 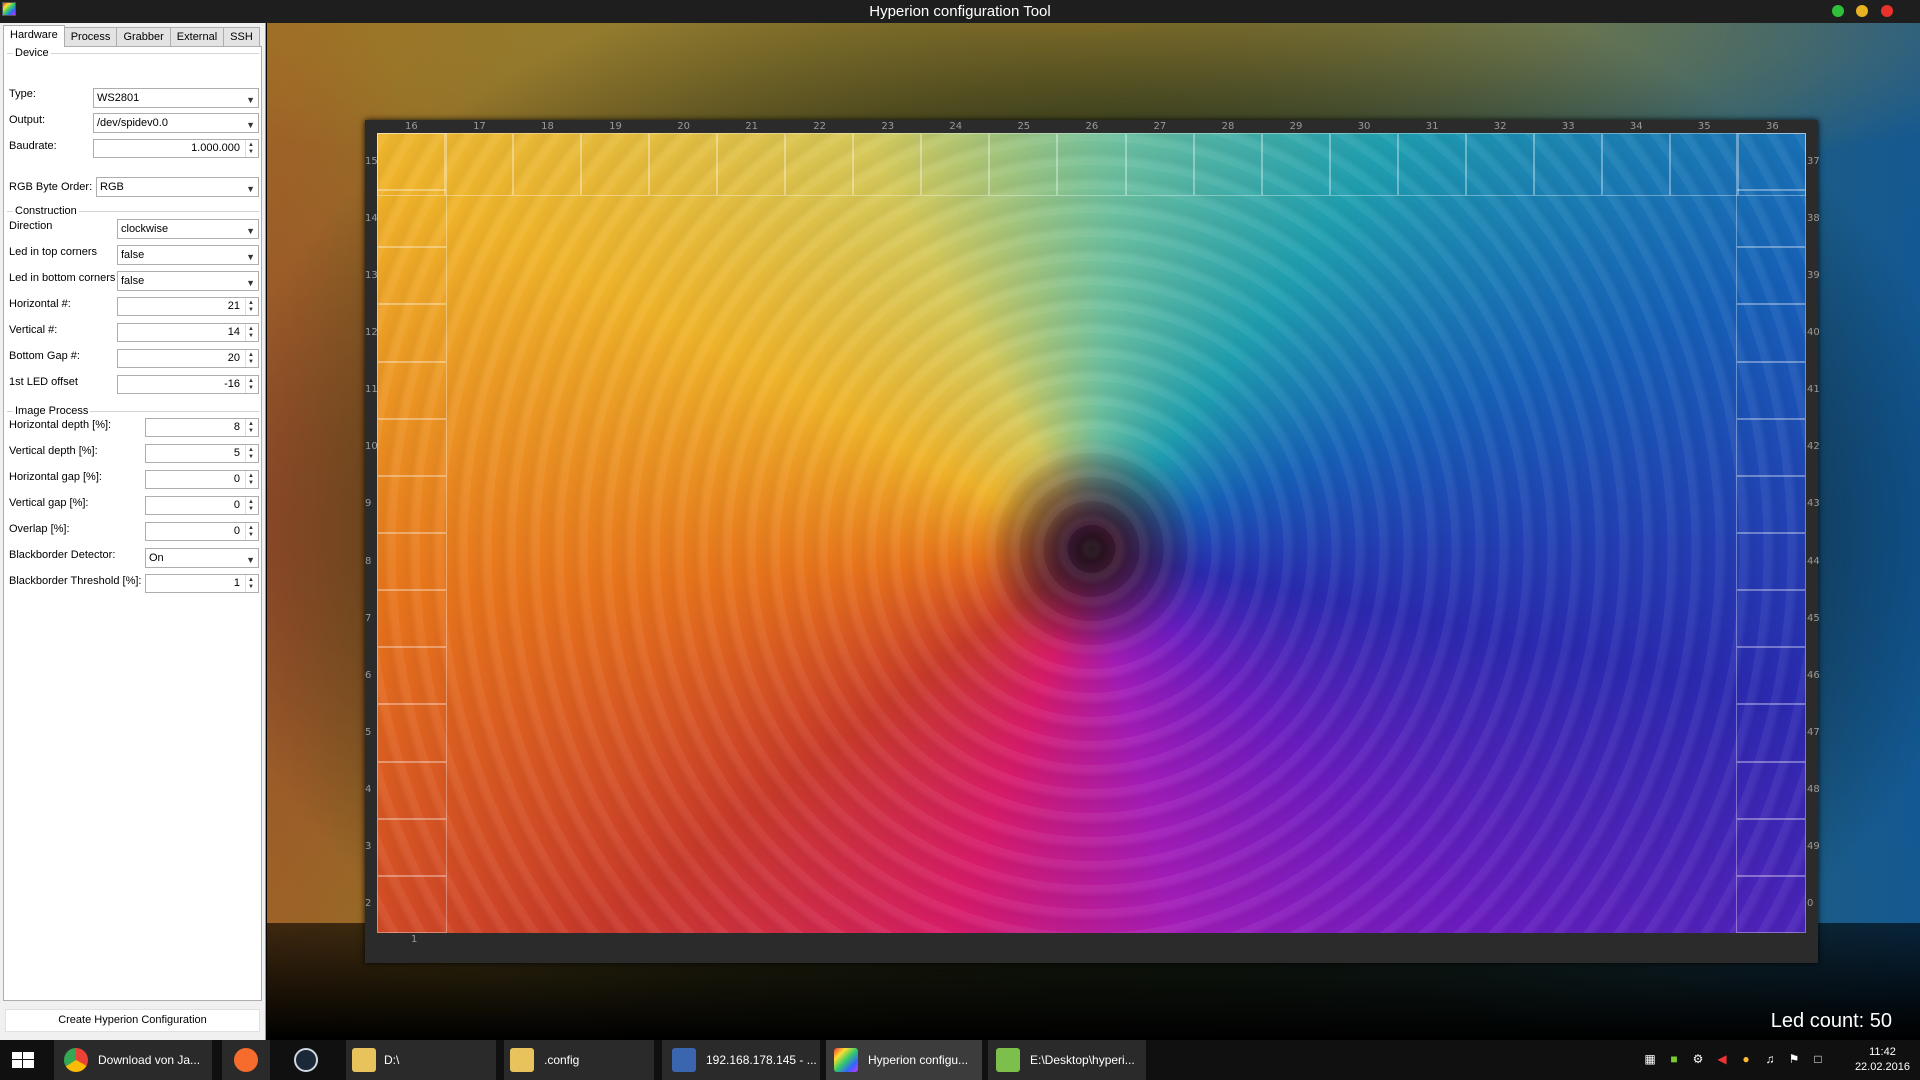 I want to click on output-select: /dev/spidev0.0 ▼, so click(x=176, y=123).